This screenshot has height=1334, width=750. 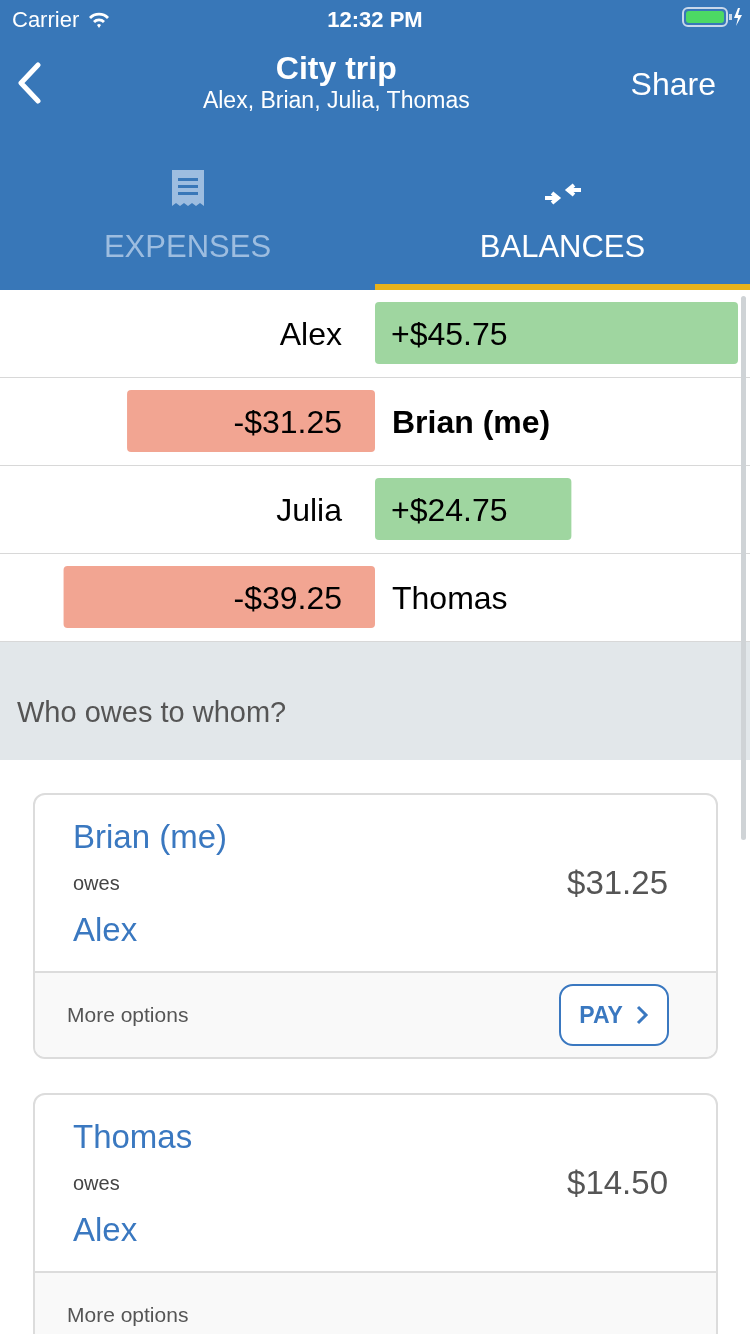 I want to click on tab: BALANCES, so click(x=562, y=210).